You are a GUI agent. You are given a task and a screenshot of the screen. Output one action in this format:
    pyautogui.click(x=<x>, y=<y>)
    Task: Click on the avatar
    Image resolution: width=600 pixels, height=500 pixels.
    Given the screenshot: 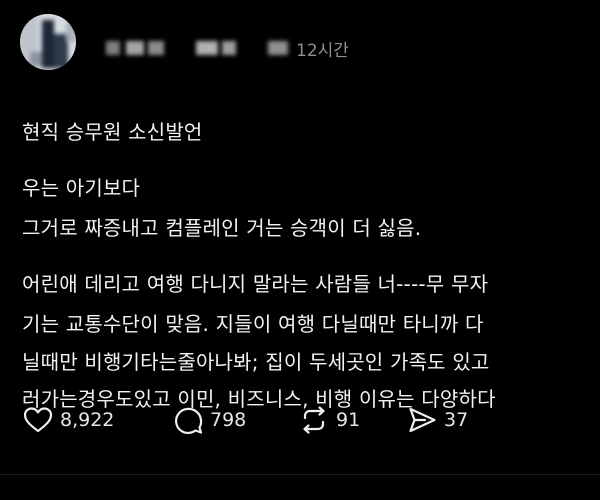 What is the action you would take?
    pyautogui.click(x=48, y=42)
    